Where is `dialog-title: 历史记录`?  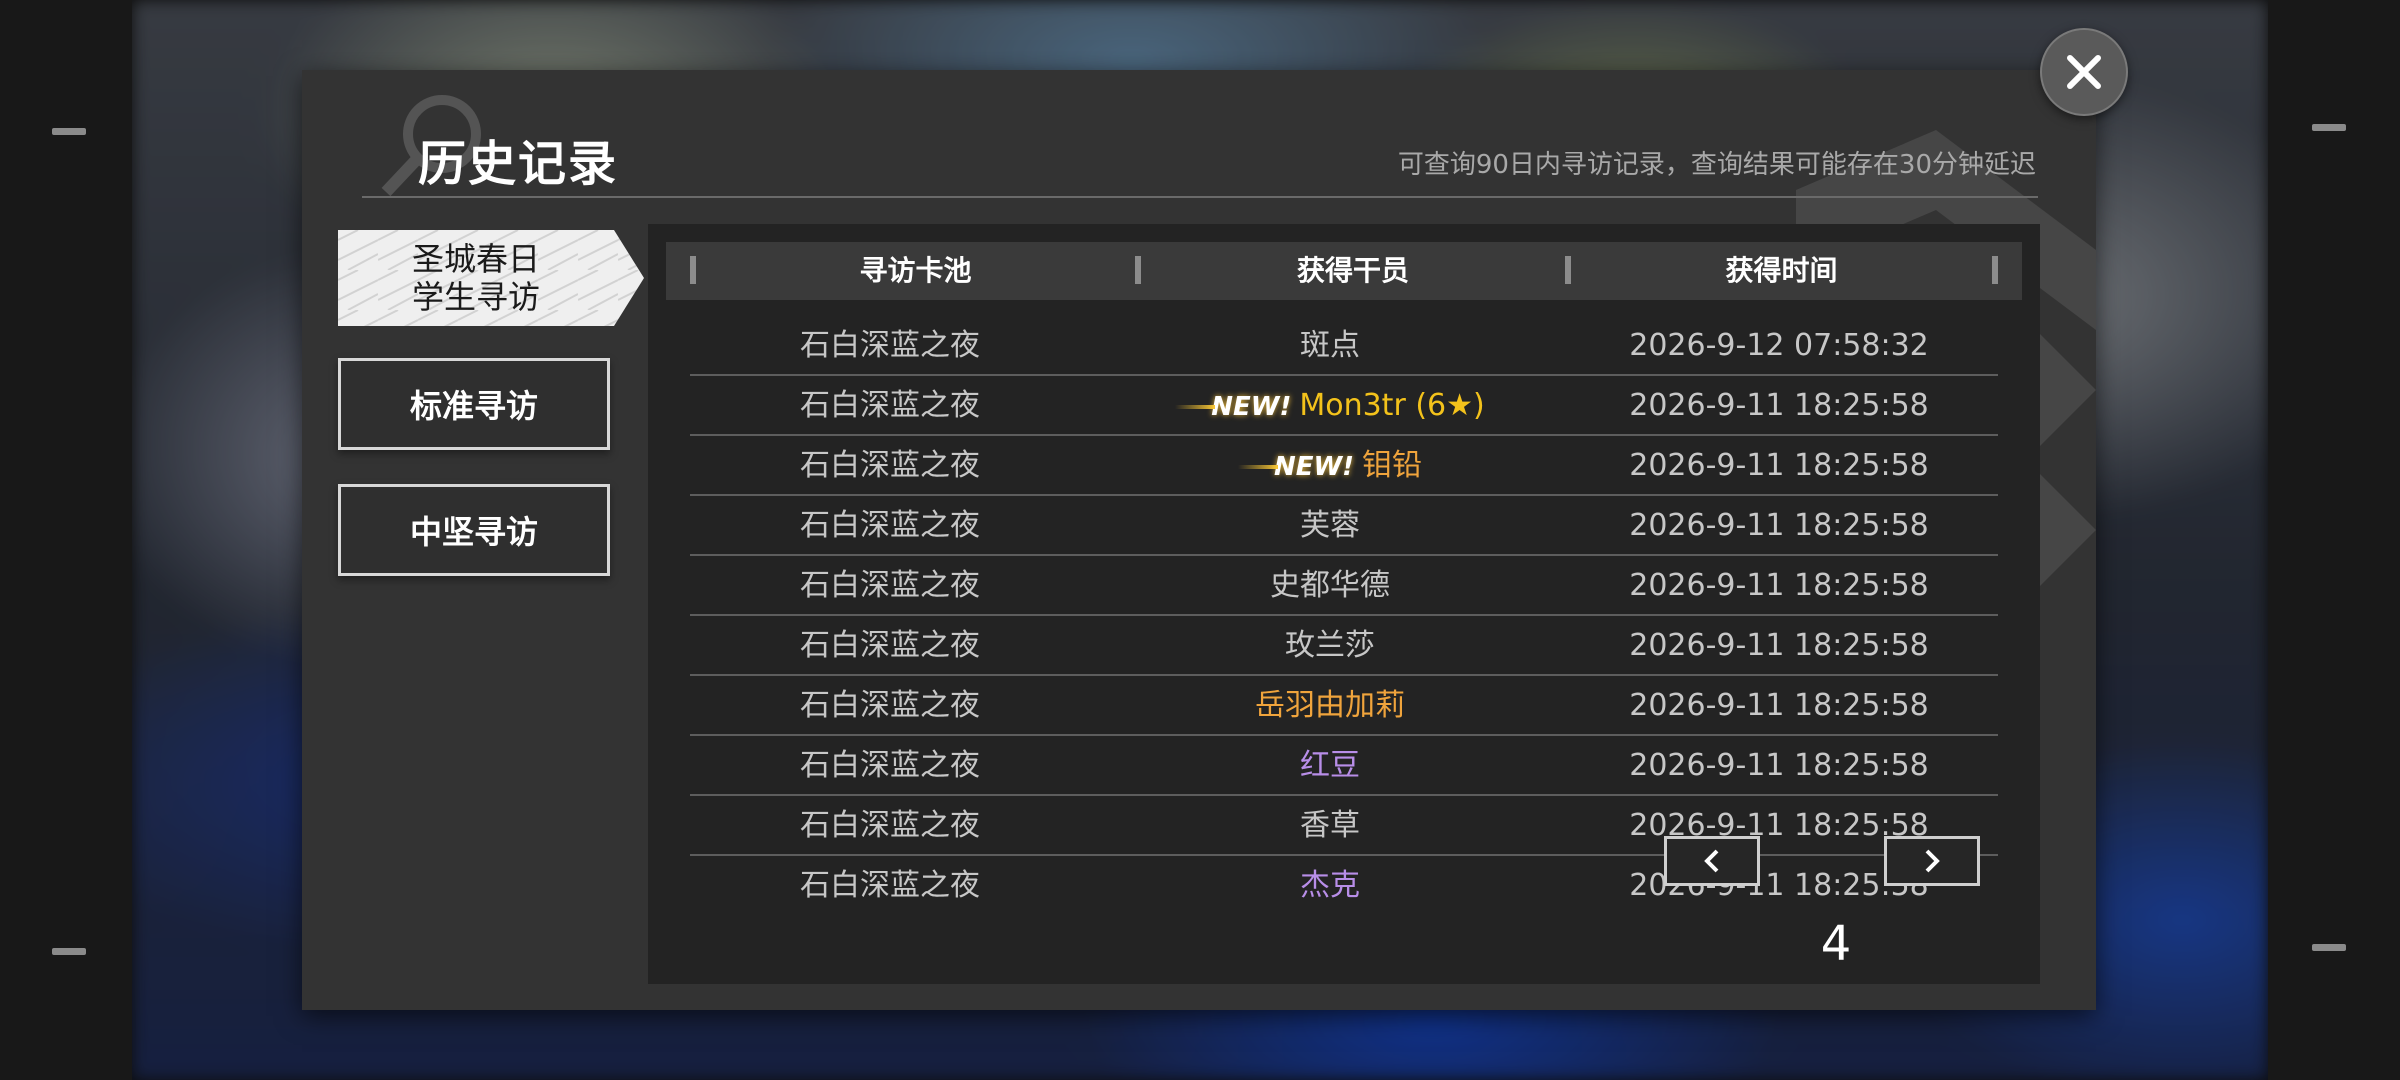 dialog-title: 历史记录 is located at coordinates (518, 164).